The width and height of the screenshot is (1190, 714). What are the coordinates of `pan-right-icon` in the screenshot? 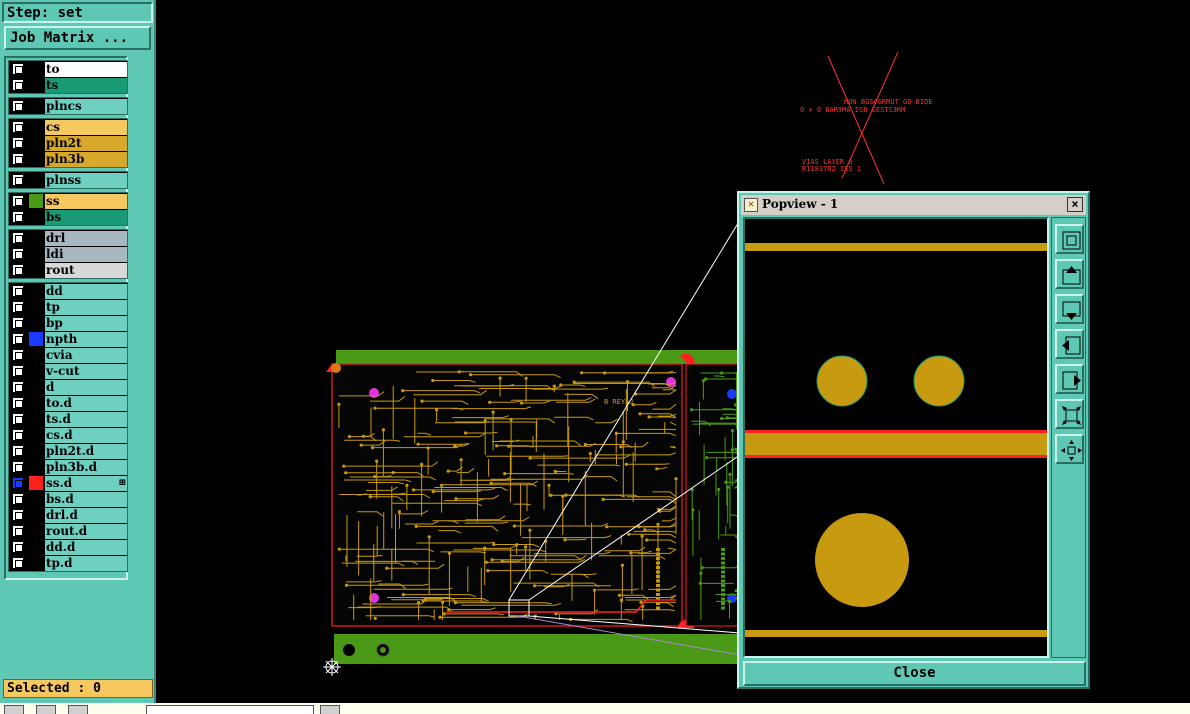 It's located at (1069, 379).